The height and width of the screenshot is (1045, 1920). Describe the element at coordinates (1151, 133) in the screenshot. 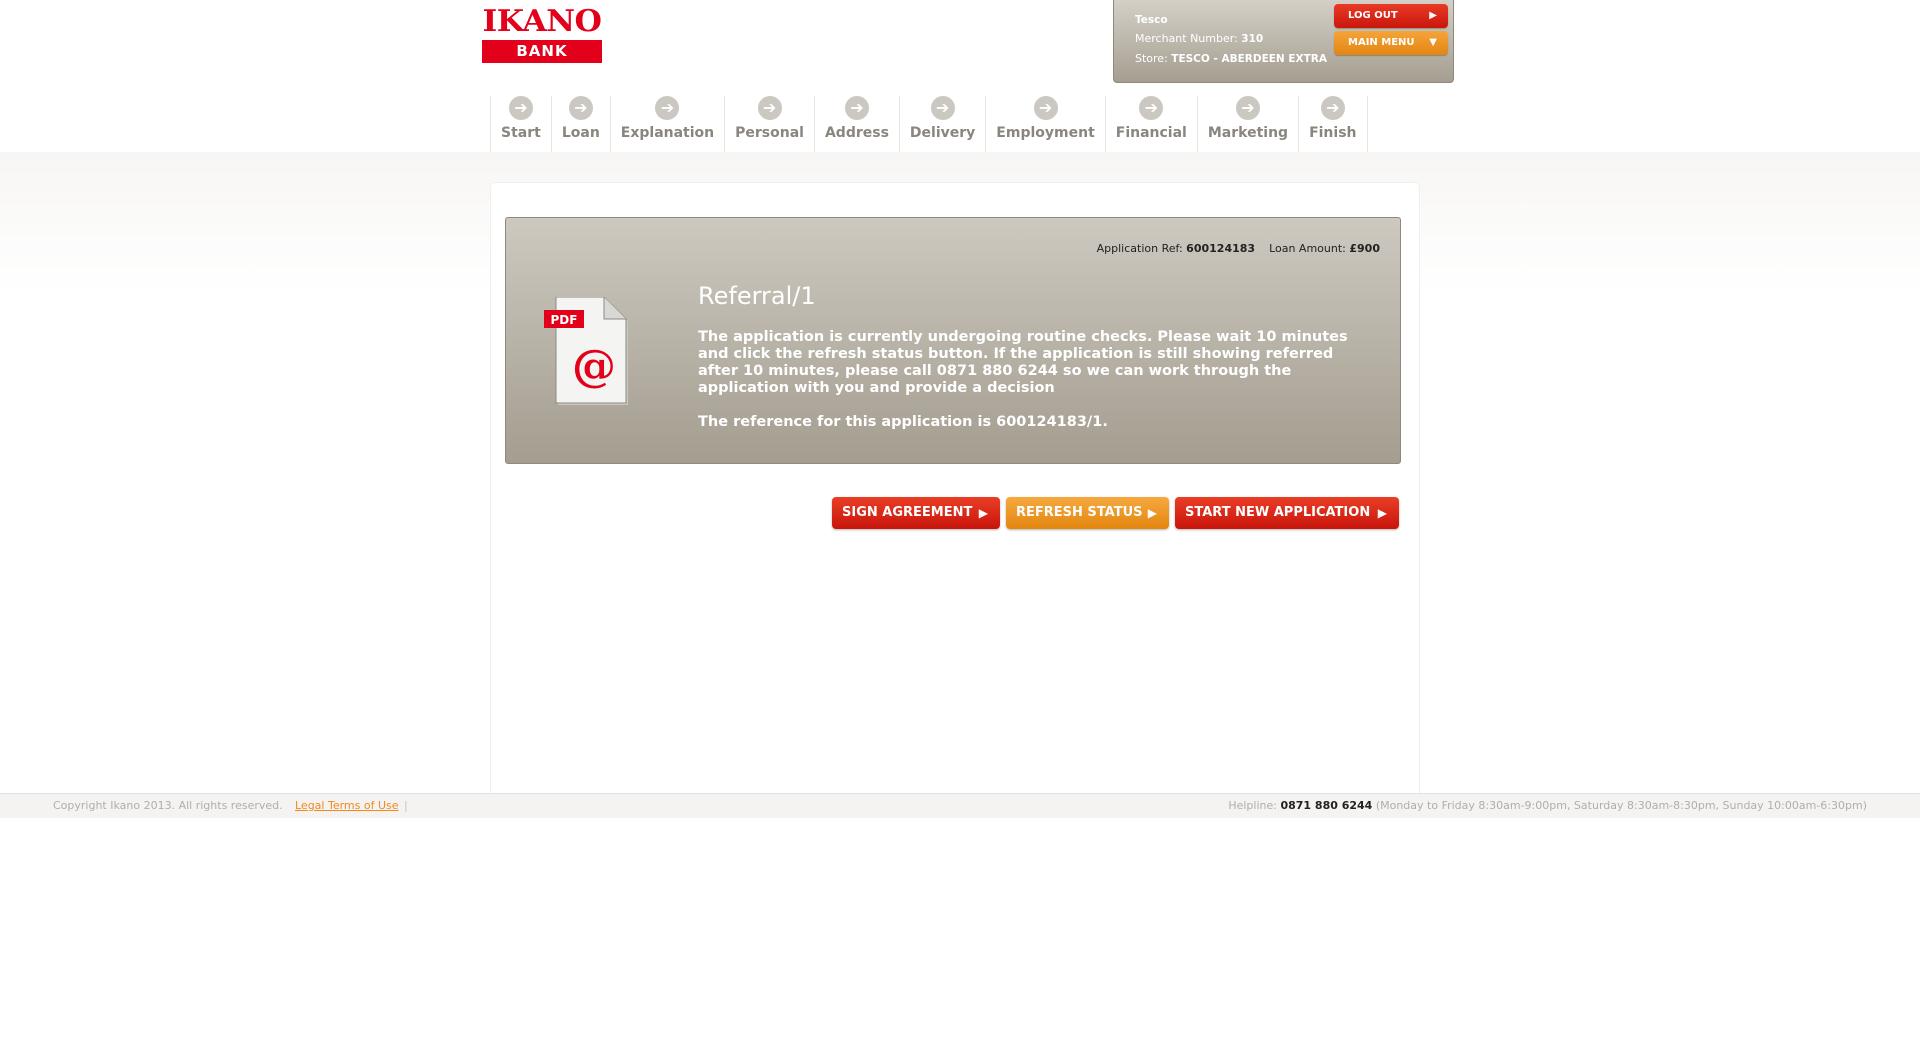

I see `step-label: Financial` at that location.